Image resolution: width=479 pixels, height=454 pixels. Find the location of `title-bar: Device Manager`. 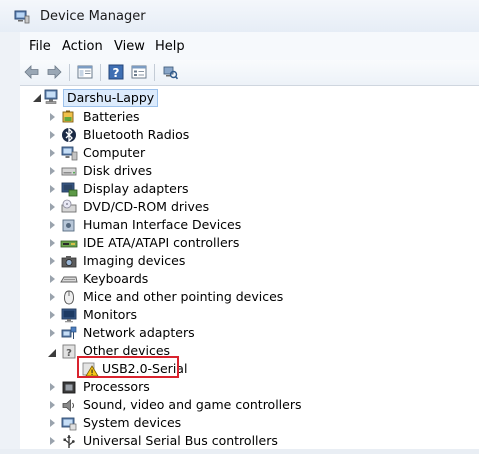

title-bar: Device Manager is located at coordinates (239, 16).